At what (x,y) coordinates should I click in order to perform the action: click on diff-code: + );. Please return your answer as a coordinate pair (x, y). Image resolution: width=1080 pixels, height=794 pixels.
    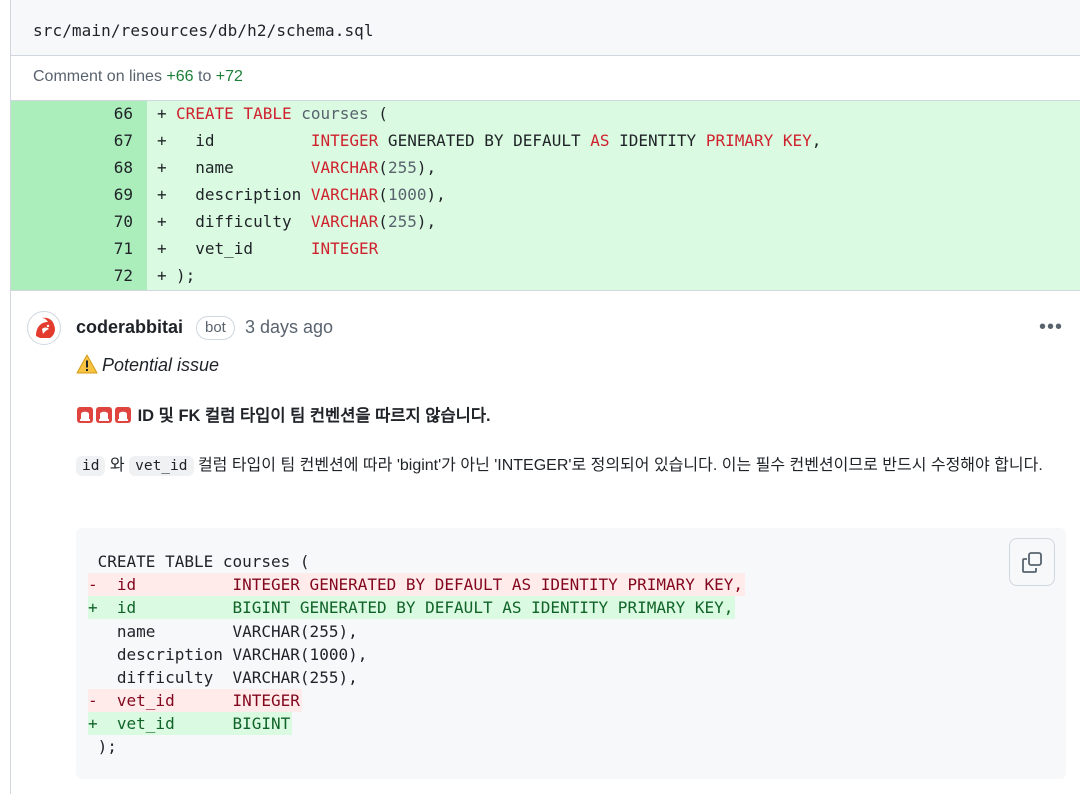
    Looking at the image, I should click on (613, 276).